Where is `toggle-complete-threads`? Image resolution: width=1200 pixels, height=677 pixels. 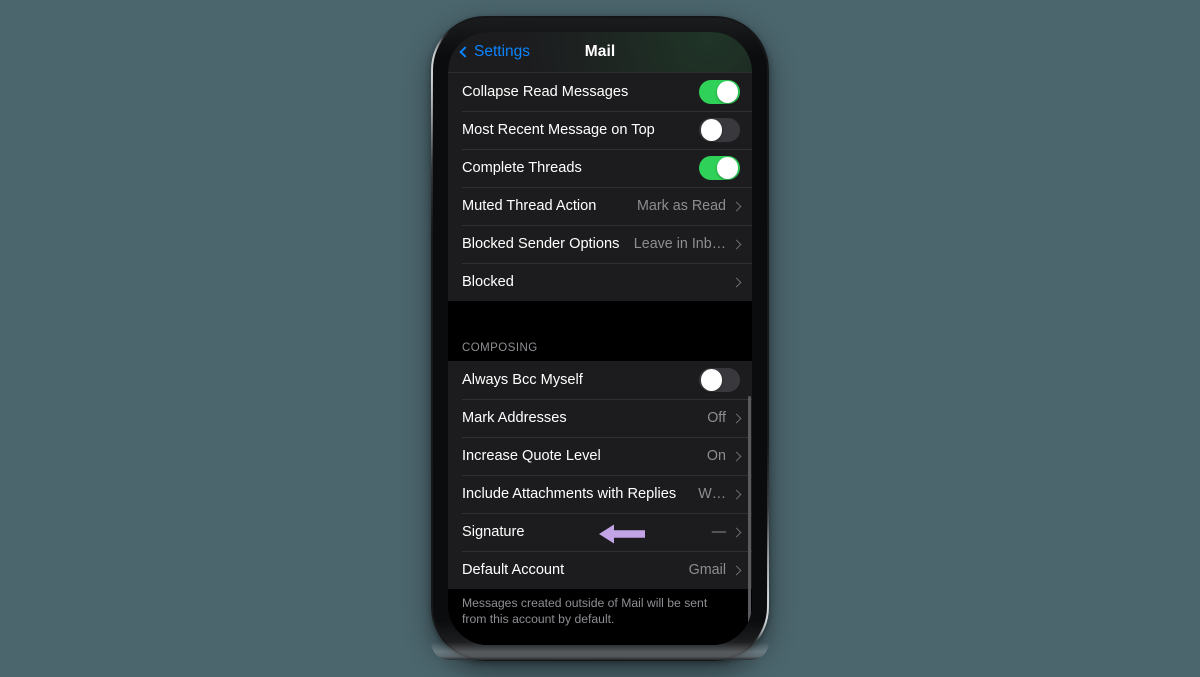 toggle-complete-threads is located at coordinates (719, 168).